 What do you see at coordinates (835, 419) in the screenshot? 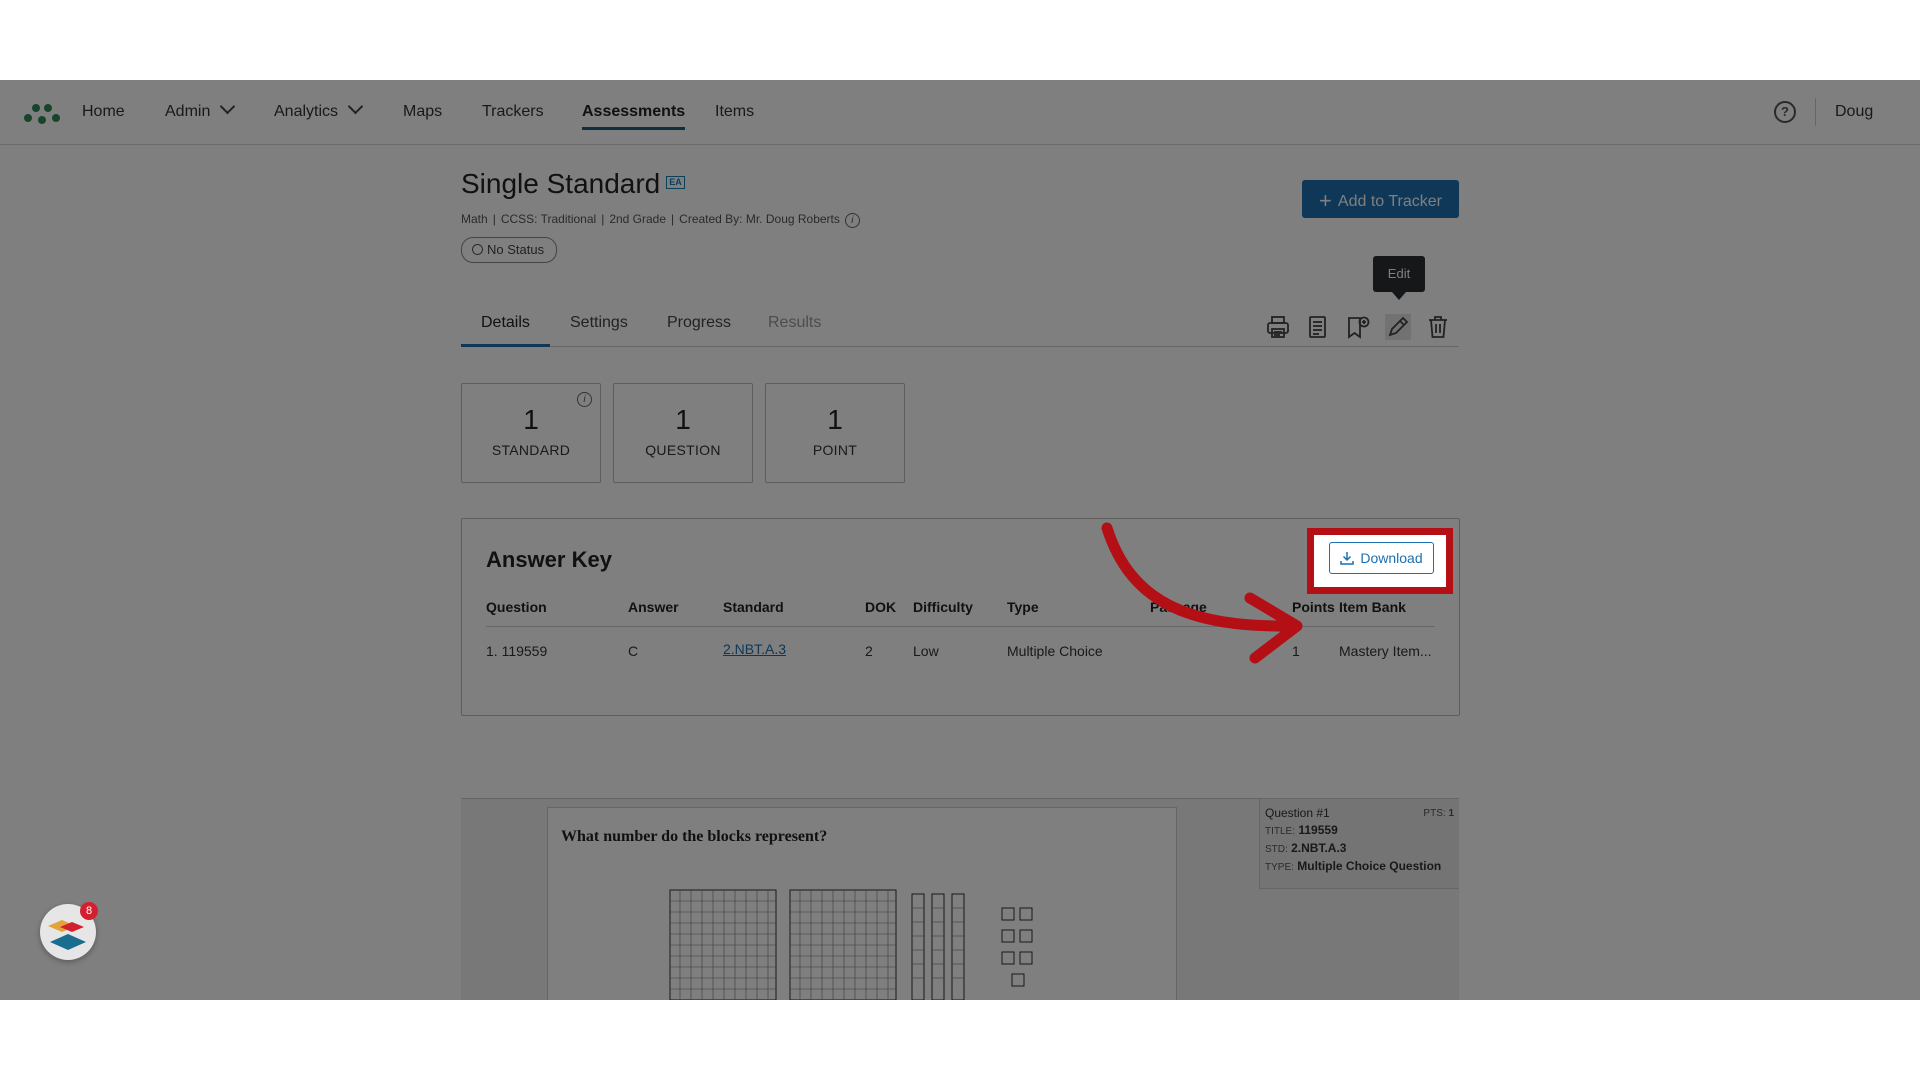
I see `stat-point-value: 1` at bounding box center [835, 419].